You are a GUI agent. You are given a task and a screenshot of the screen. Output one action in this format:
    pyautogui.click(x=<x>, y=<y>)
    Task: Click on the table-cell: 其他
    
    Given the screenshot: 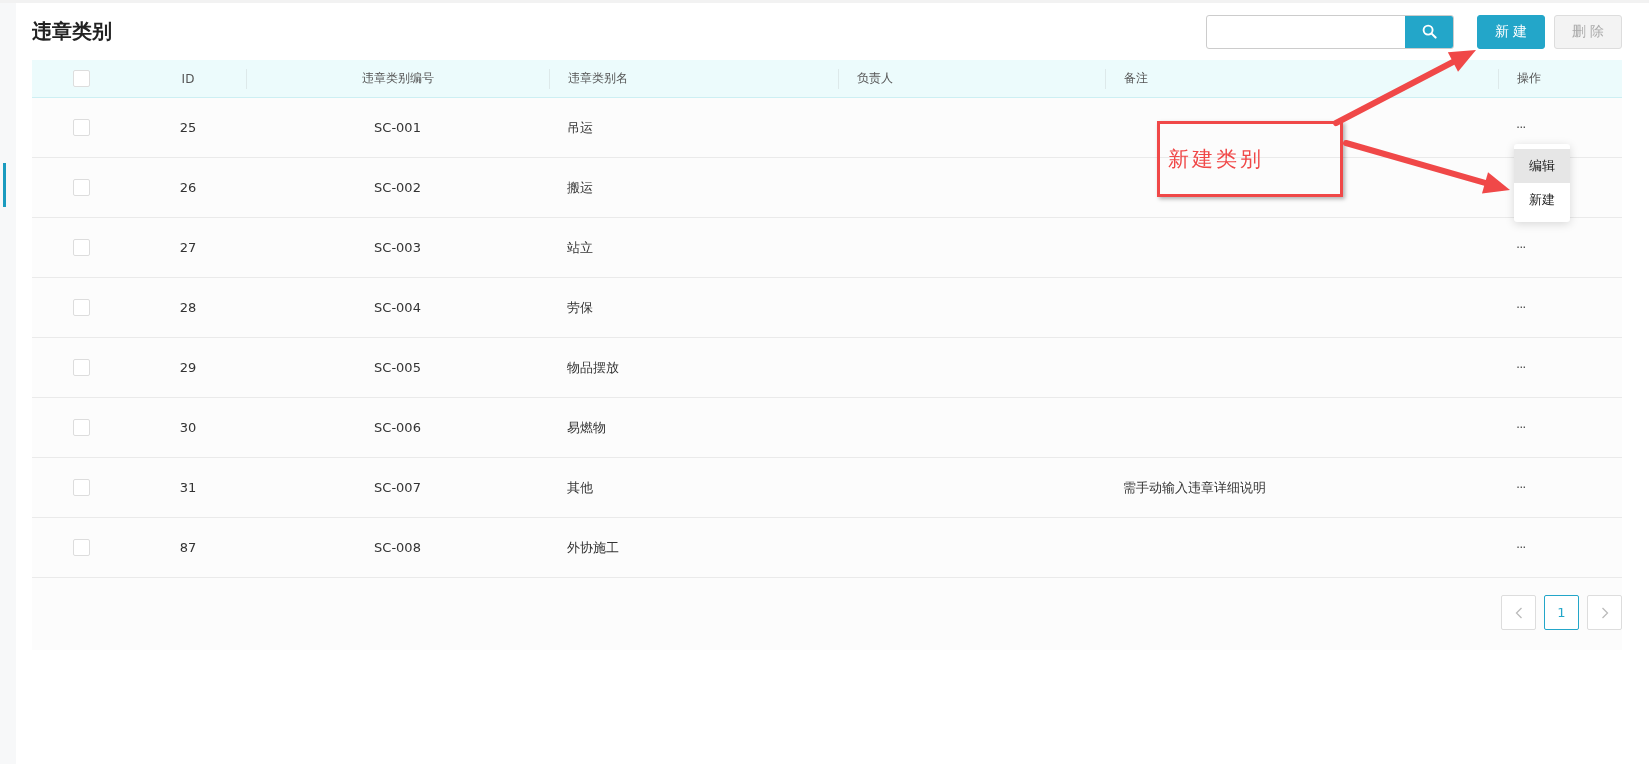 What is the action you would take?
    pyautogui.click(x=580, y=487)
    